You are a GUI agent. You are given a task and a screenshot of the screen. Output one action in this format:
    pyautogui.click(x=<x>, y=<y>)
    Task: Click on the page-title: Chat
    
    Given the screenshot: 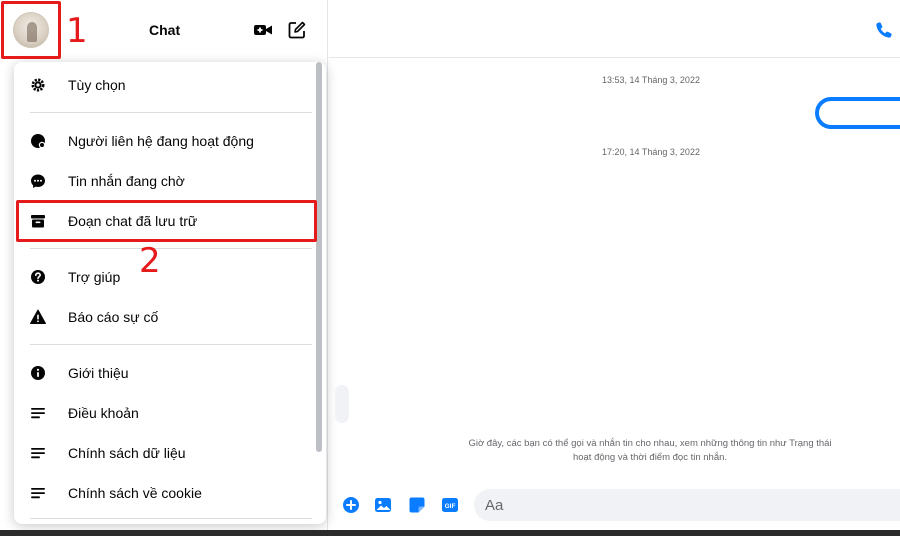 What is the action you would take?
    pyautogui.click(x=165, y=30)
    